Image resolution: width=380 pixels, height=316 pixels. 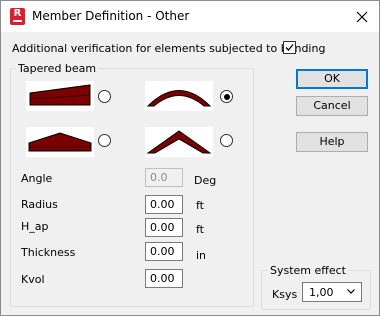 I want to click on h-ap-input: 0.00, so click(x=164, y=227).